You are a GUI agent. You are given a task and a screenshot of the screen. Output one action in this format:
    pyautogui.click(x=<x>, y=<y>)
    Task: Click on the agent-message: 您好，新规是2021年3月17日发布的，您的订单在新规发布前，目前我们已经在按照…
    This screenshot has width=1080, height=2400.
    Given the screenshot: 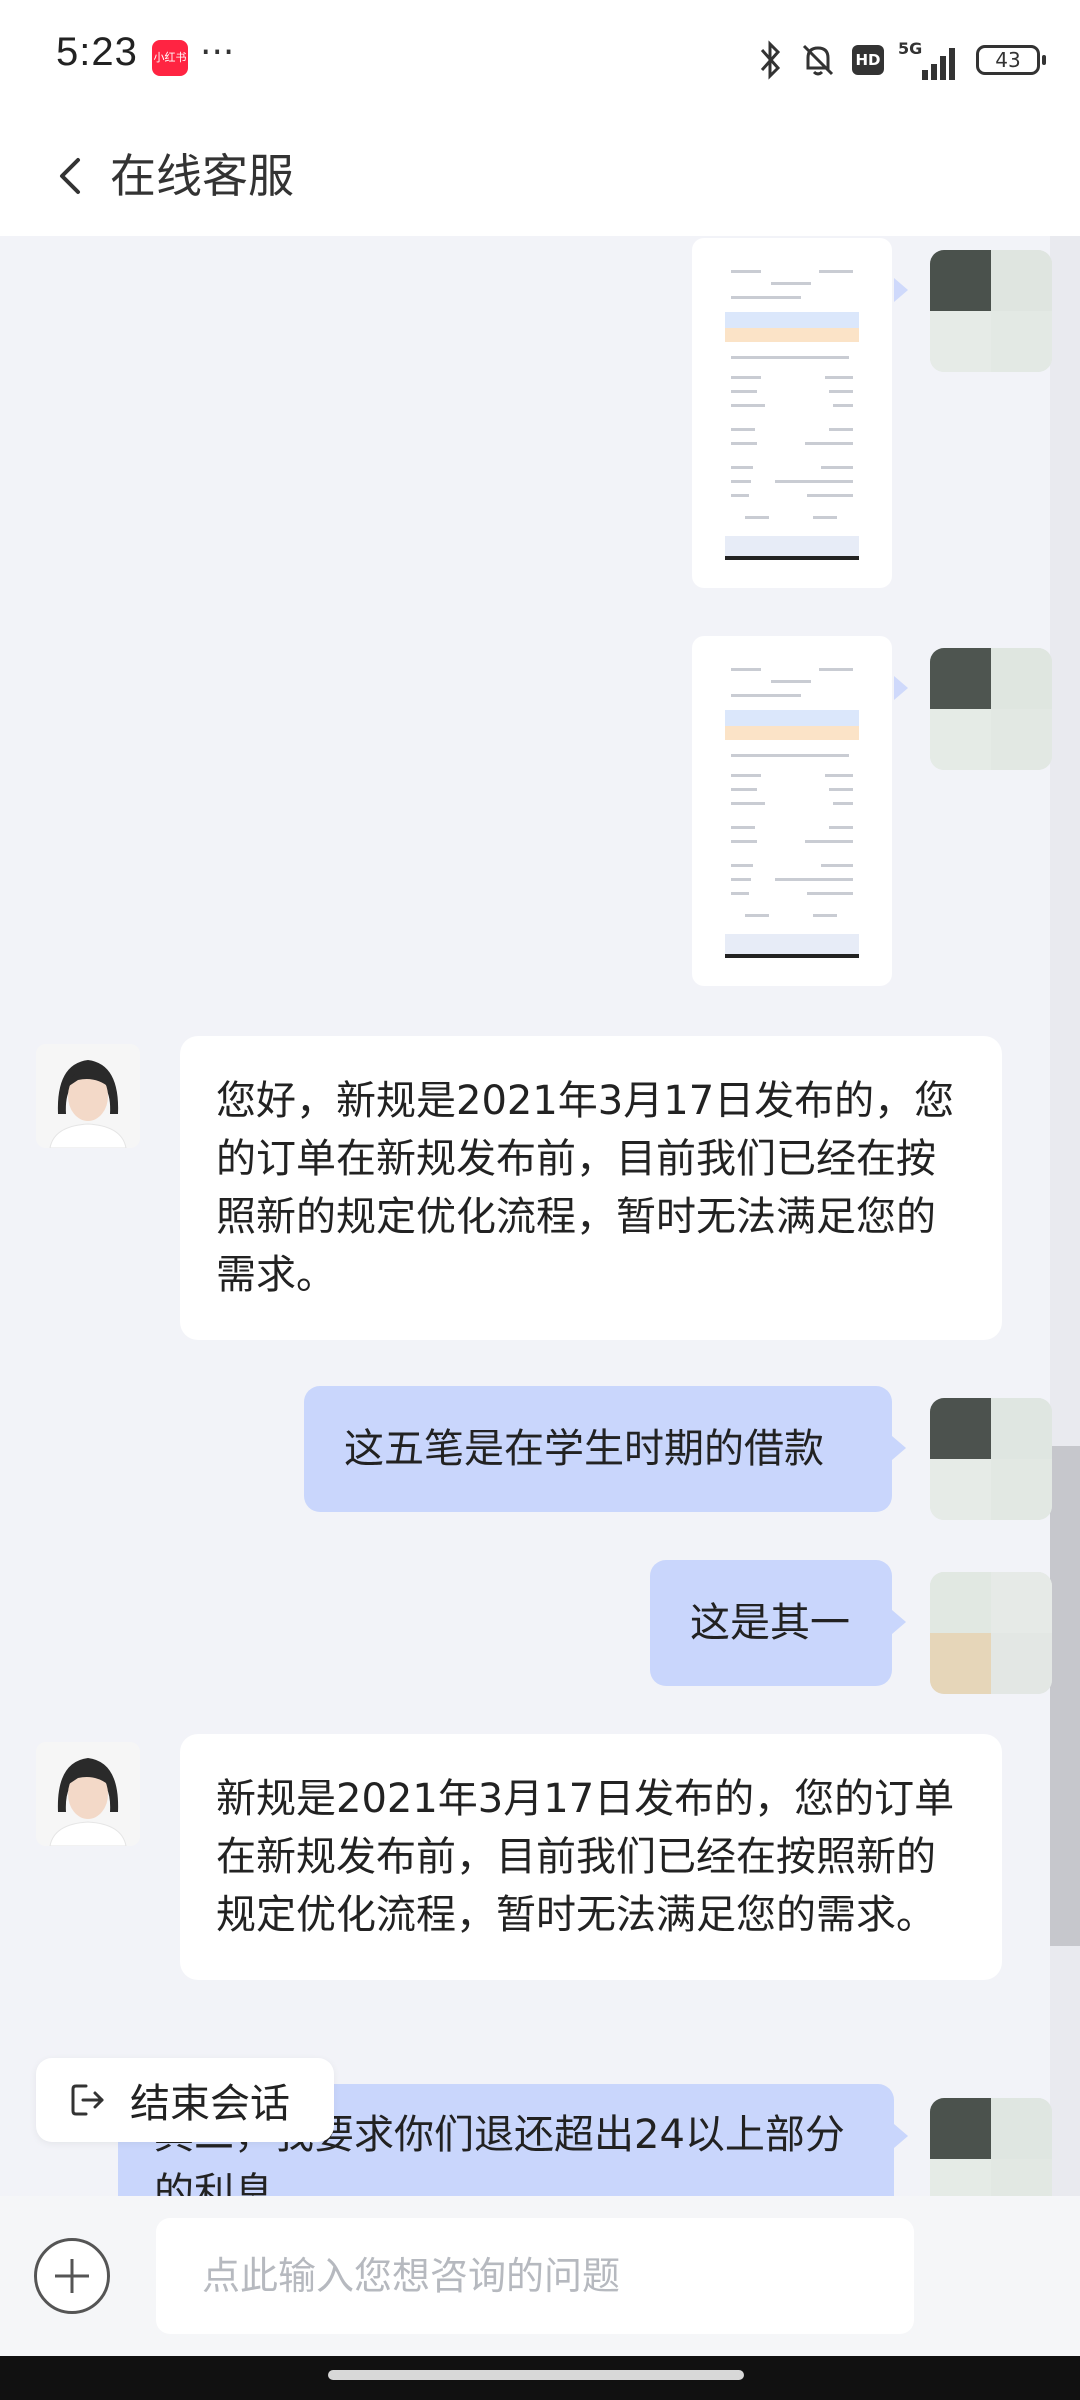 What is the action you would take?
    pyautogui.click(x=591, y=1188)
    